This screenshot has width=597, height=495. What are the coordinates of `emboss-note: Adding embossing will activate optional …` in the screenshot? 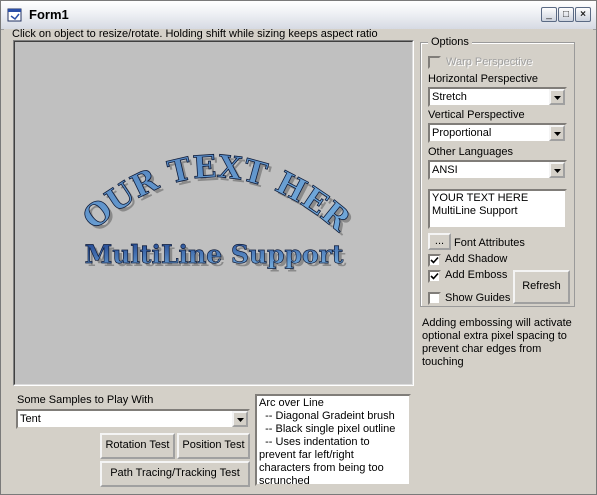 It's located at (497, 342).